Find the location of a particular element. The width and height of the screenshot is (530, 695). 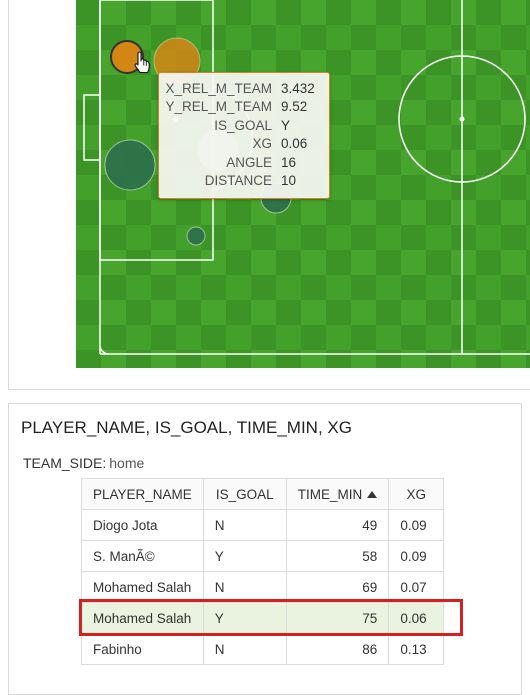

team-side-filter: TEAM_SIDE: home is located at coordinates (83, 463).